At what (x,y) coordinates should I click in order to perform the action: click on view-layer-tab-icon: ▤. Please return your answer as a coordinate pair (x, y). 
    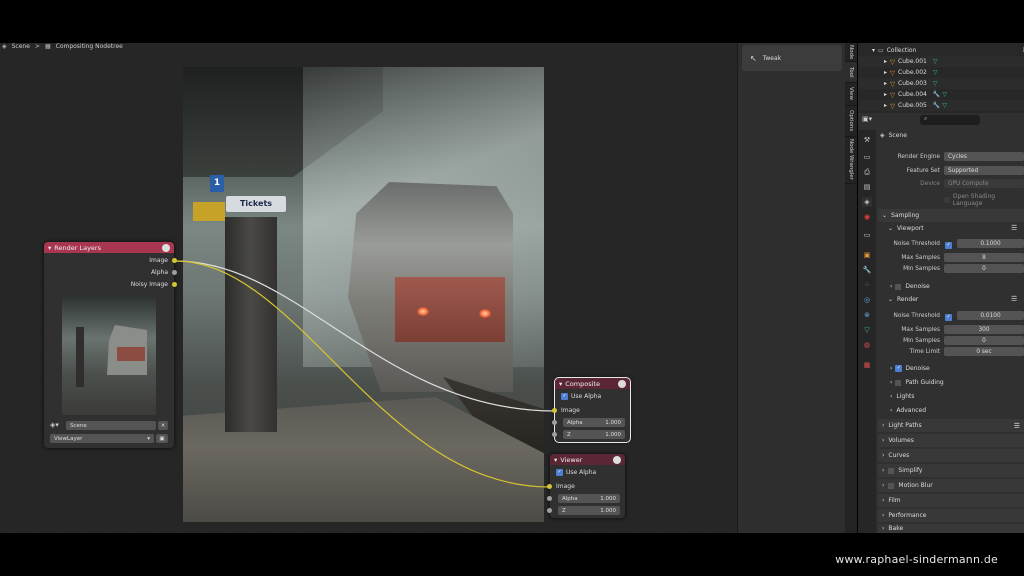
    Looking at the image, I should click on (867, 187).